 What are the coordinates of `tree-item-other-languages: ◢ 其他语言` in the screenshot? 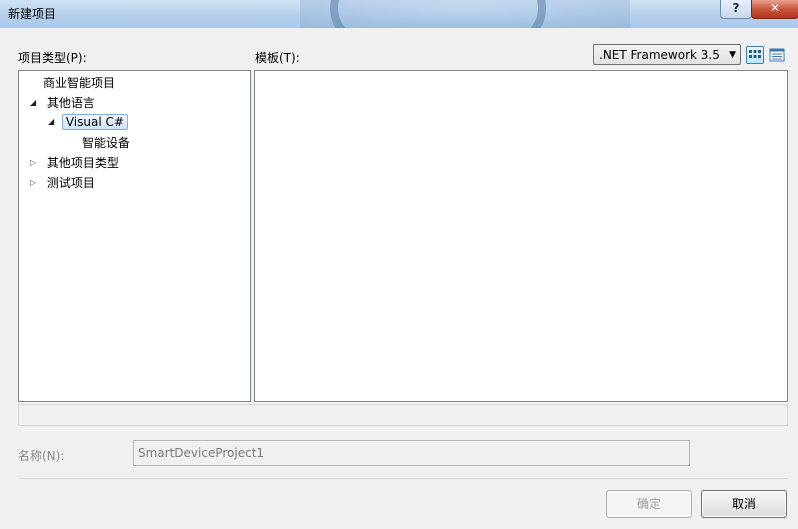 It's located at (62, 103).